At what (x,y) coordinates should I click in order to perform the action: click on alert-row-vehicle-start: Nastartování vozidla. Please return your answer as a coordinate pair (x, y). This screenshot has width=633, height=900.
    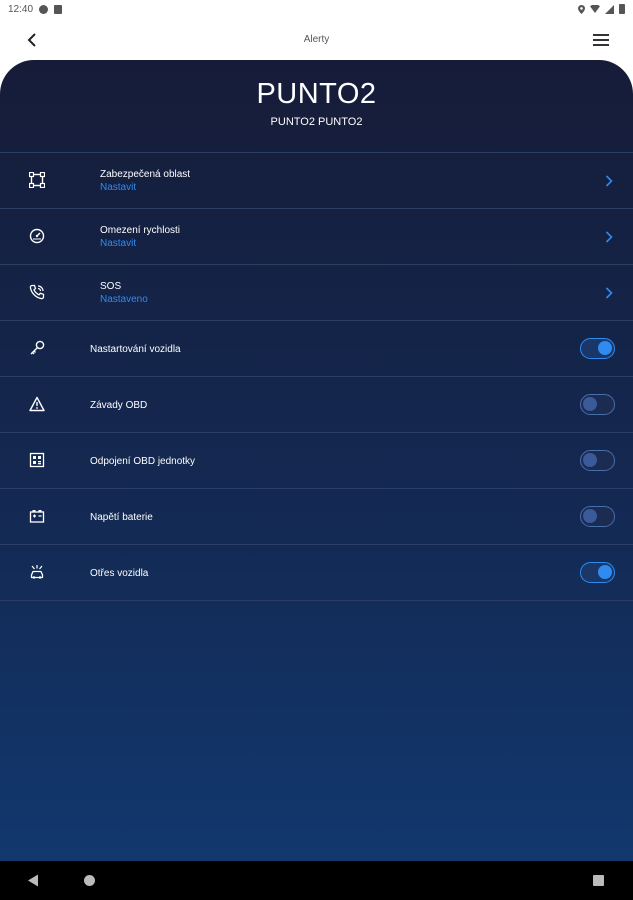
    Looking at the image, I should click on (316, 349).